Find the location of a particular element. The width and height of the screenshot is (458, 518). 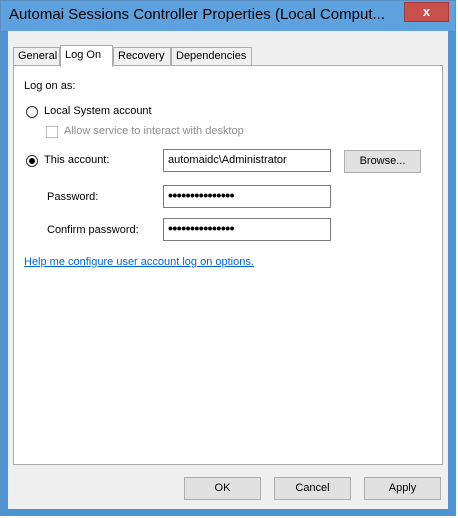

password-label: Password: is located at coordinates (73, 197).